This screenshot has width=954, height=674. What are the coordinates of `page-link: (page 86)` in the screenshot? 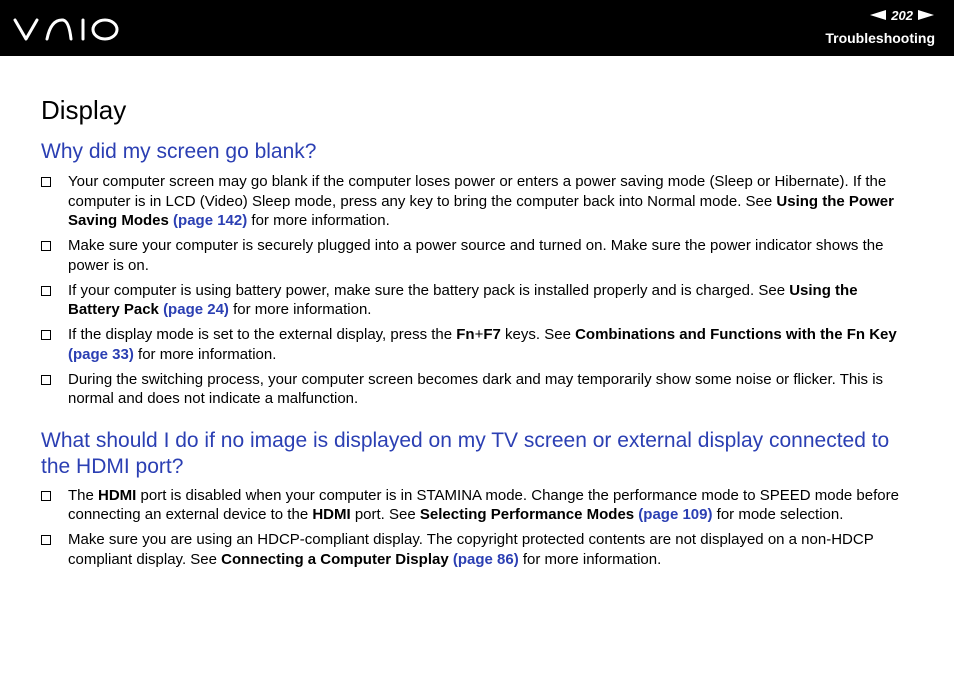 It's located at (486, 559).